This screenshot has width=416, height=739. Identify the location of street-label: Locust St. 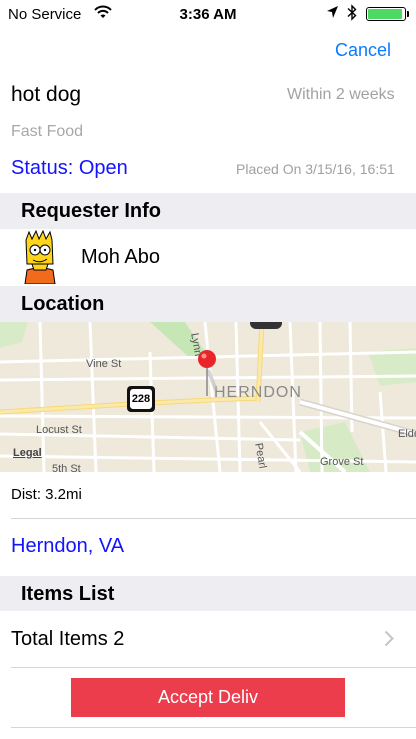
(59, 430).